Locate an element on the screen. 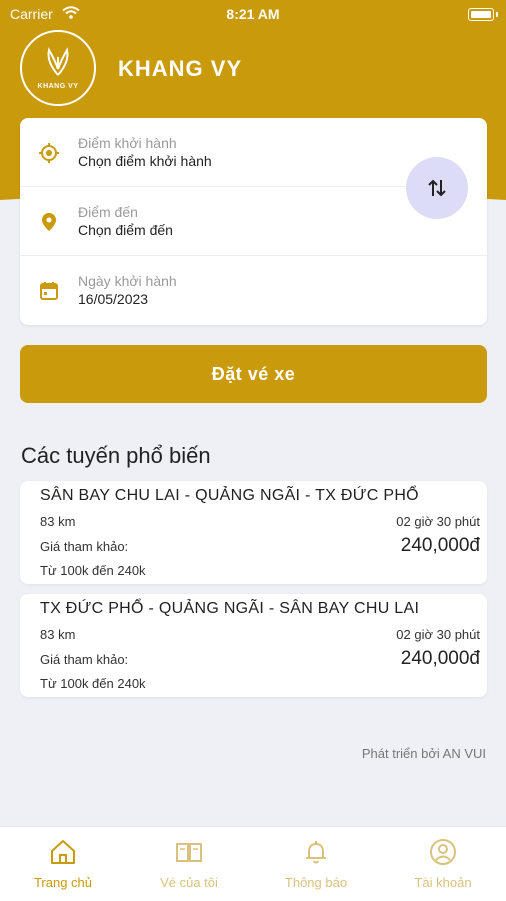 This screenshot has width=506, height=901. tab-label: Trang chủ is located at coordinates (63, 882).